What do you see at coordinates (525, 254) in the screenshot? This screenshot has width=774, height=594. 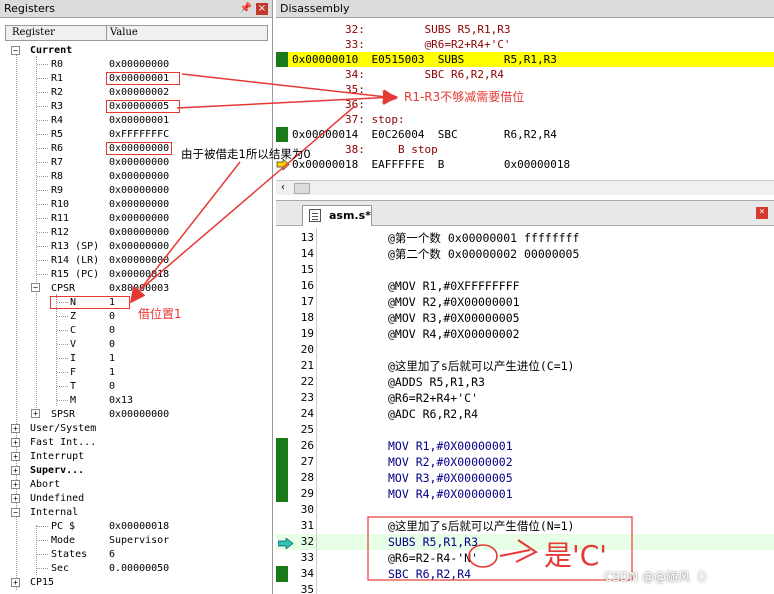 I see `editor-line: 14 @第二个数 0x00000002 00000005` at bounding box center [525, 254].